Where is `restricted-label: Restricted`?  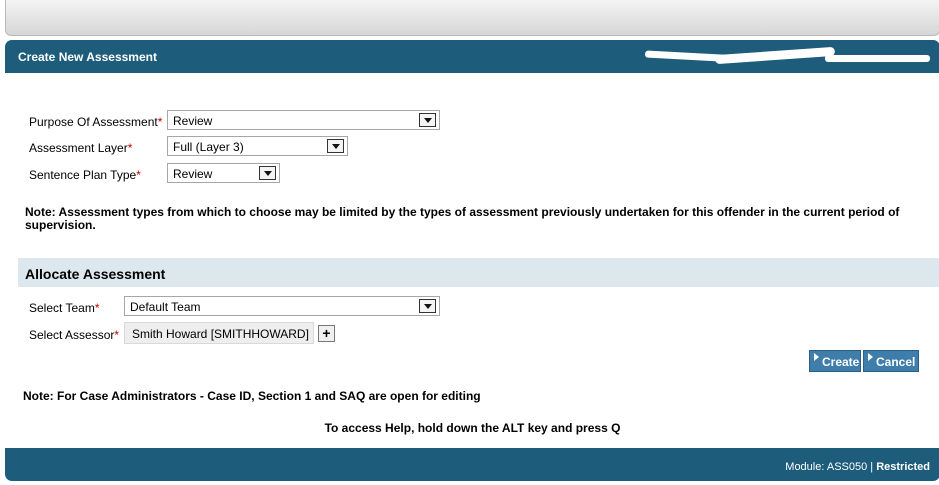 restricted-label: Restricted is located at coordinates (903, 467).